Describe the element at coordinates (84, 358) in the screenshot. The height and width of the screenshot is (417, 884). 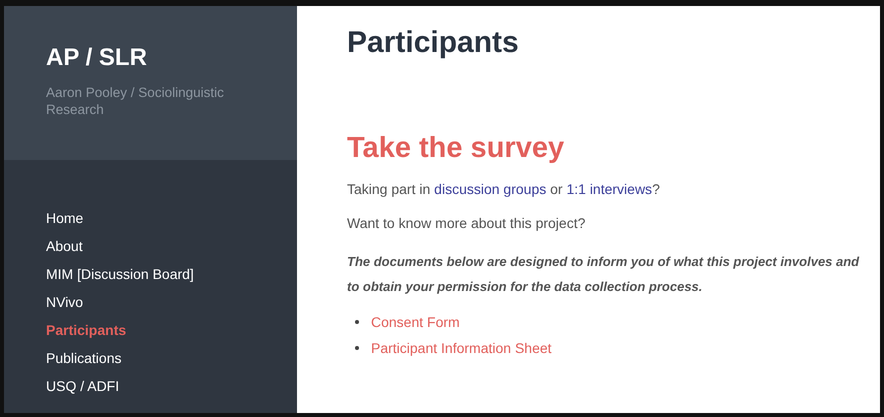
I see `nav-link: Publications` at that location.